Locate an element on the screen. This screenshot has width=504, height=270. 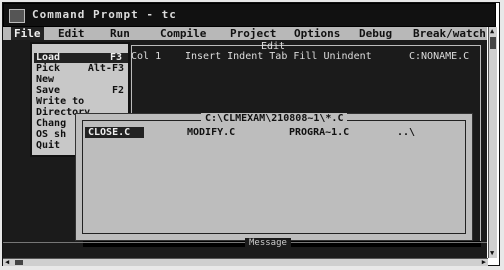
file-menu-write-to: Write to is located at coordinates (60, 102).